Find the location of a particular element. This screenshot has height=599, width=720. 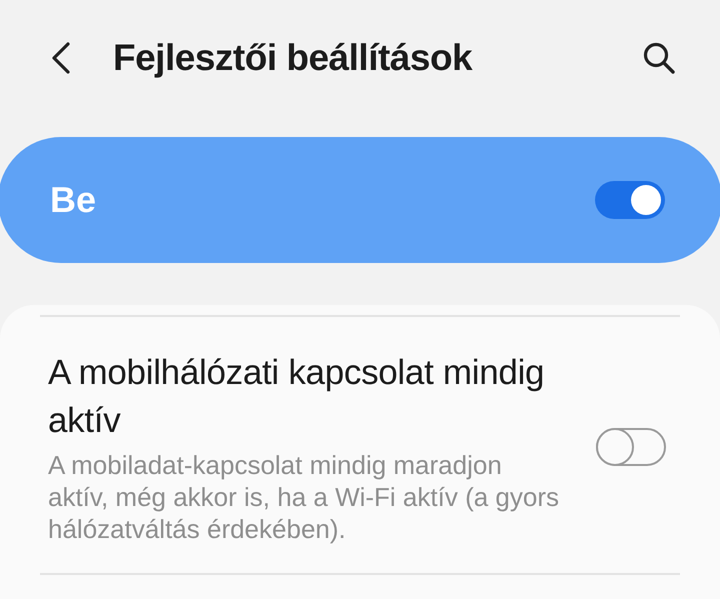

search-icon is located at coordinates (659, 58).